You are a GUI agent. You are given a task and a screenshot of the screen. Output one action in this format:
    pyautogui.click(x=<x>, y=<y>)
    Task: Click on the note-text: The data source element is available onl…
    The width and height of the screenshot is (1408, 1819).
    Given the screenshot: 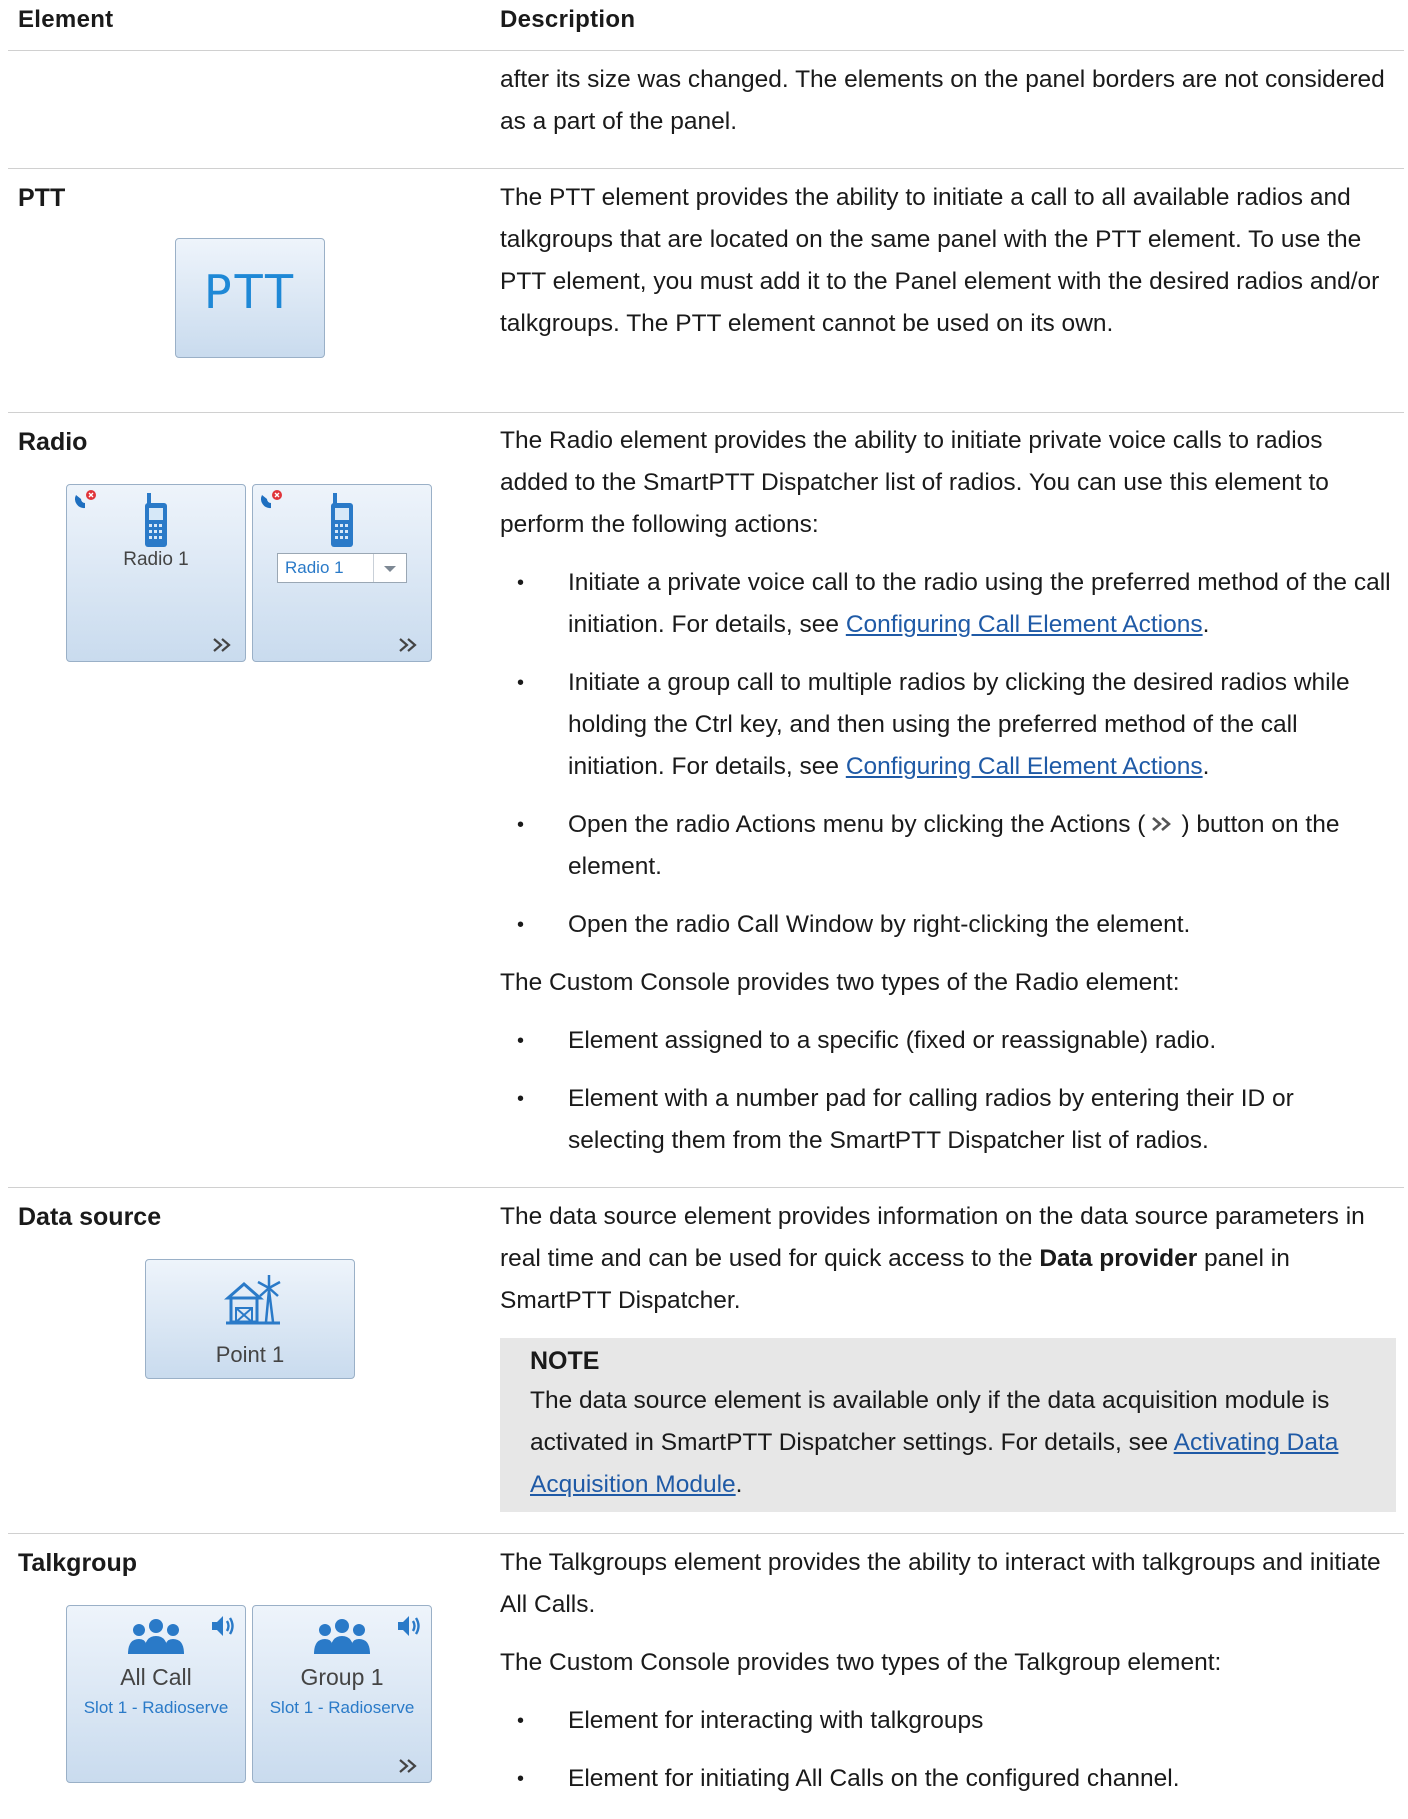 What is the action you would take?
    pyautogui.click(x=934, y=1442)
    